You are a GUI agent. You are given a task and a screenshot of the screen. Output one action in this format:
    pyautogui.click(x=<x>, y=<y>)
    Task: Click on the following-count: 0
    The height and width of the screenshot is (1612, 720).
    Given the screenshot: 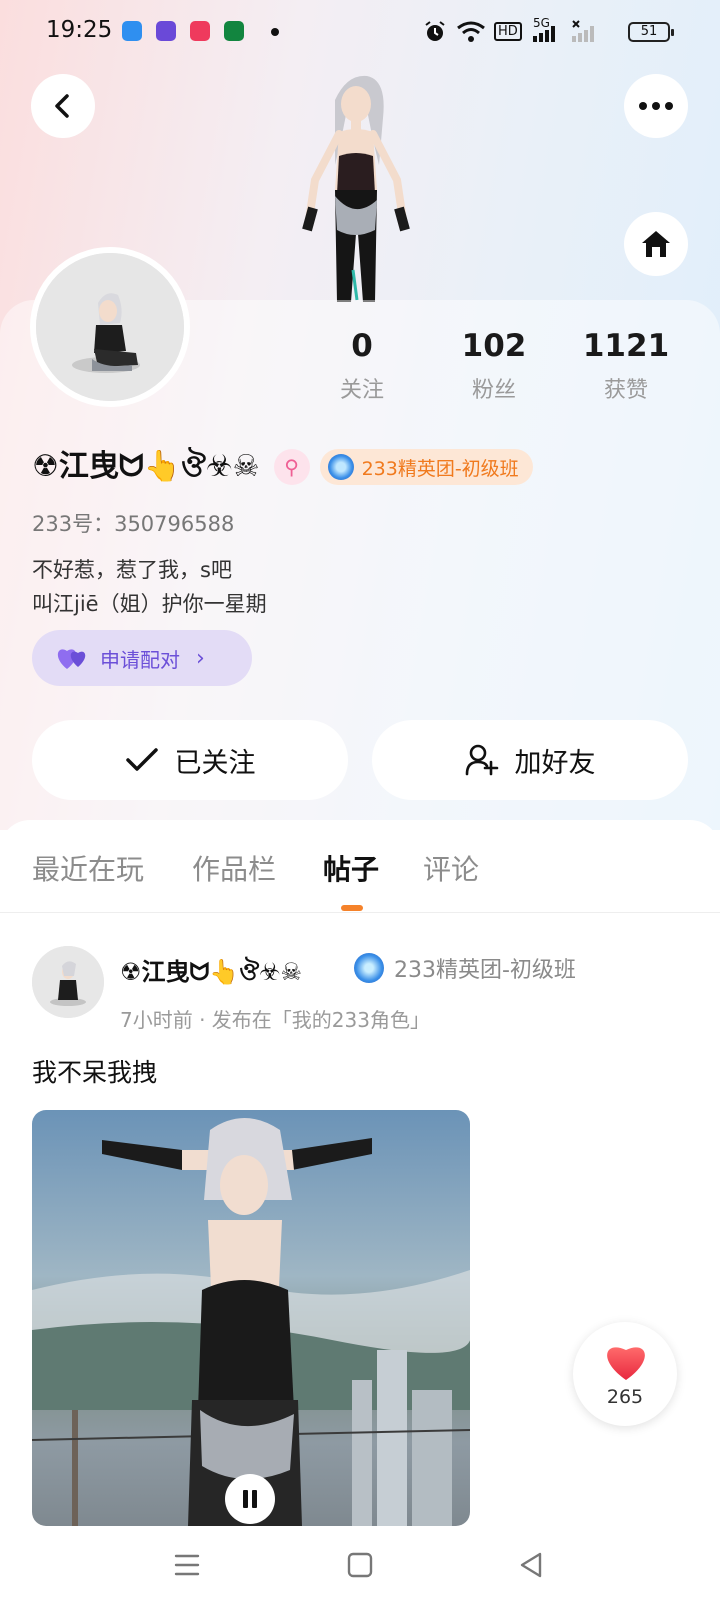 What is the action you would take?
    pyautogui.click(x=362, y=346)
    